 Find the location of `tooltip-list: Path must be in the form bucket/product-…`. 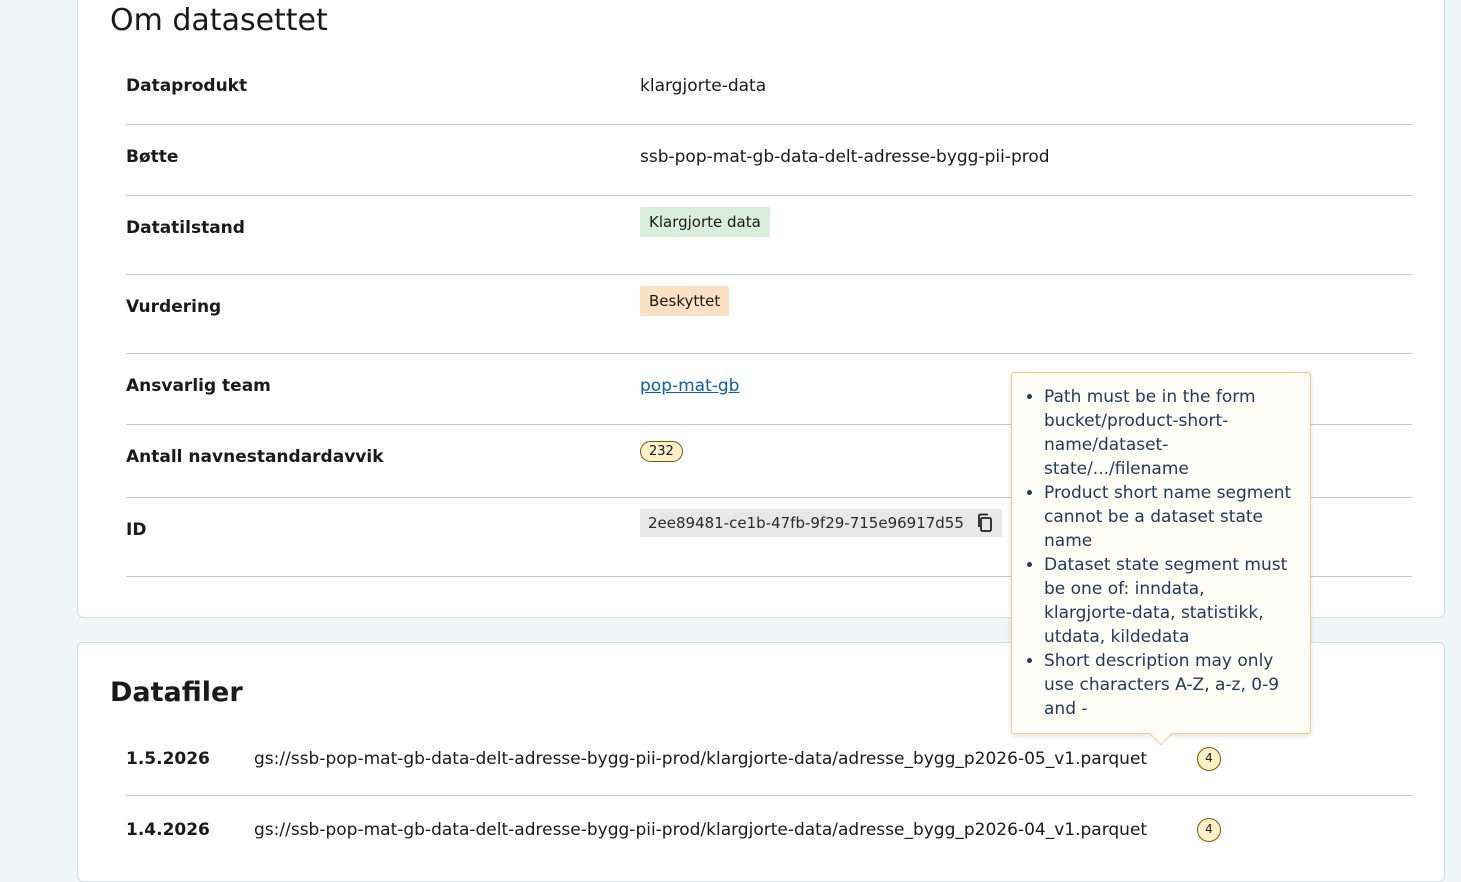

tooltip-list: Path must be in the form bucket/product-… is located at coordinates (1161, 553).